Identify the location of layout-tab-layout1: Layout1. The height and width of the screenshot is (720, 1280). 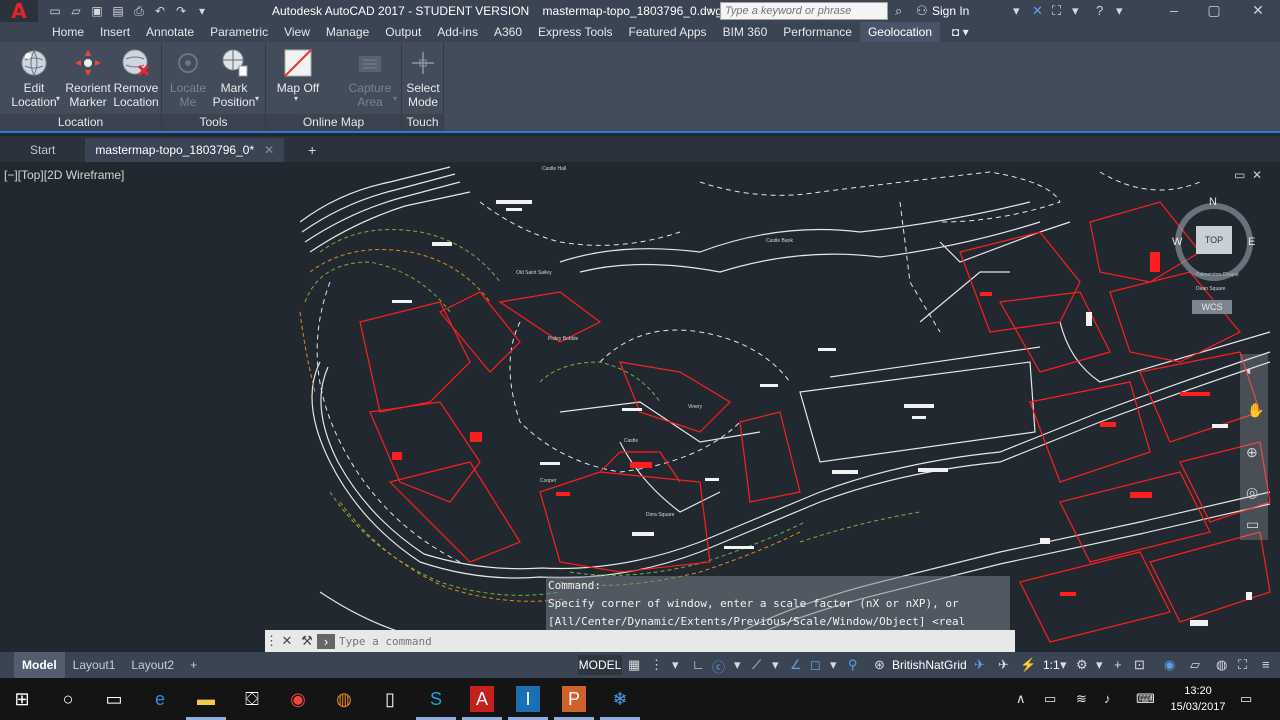
(94, 665).